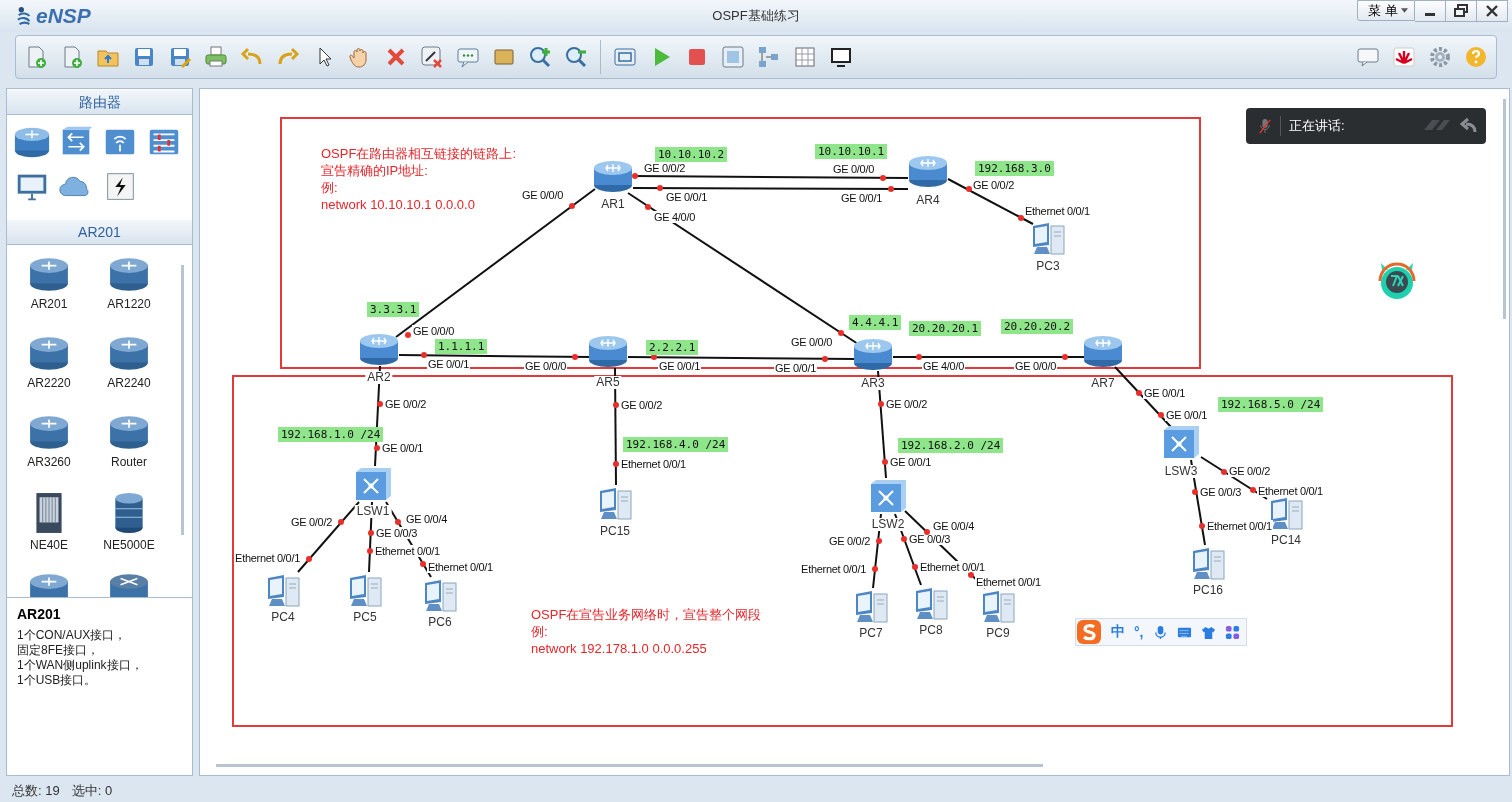  What do you see at coordinates (540, 57) in the screenshot?
I see `zoom-in-icon` at bounding box center [540, 57].